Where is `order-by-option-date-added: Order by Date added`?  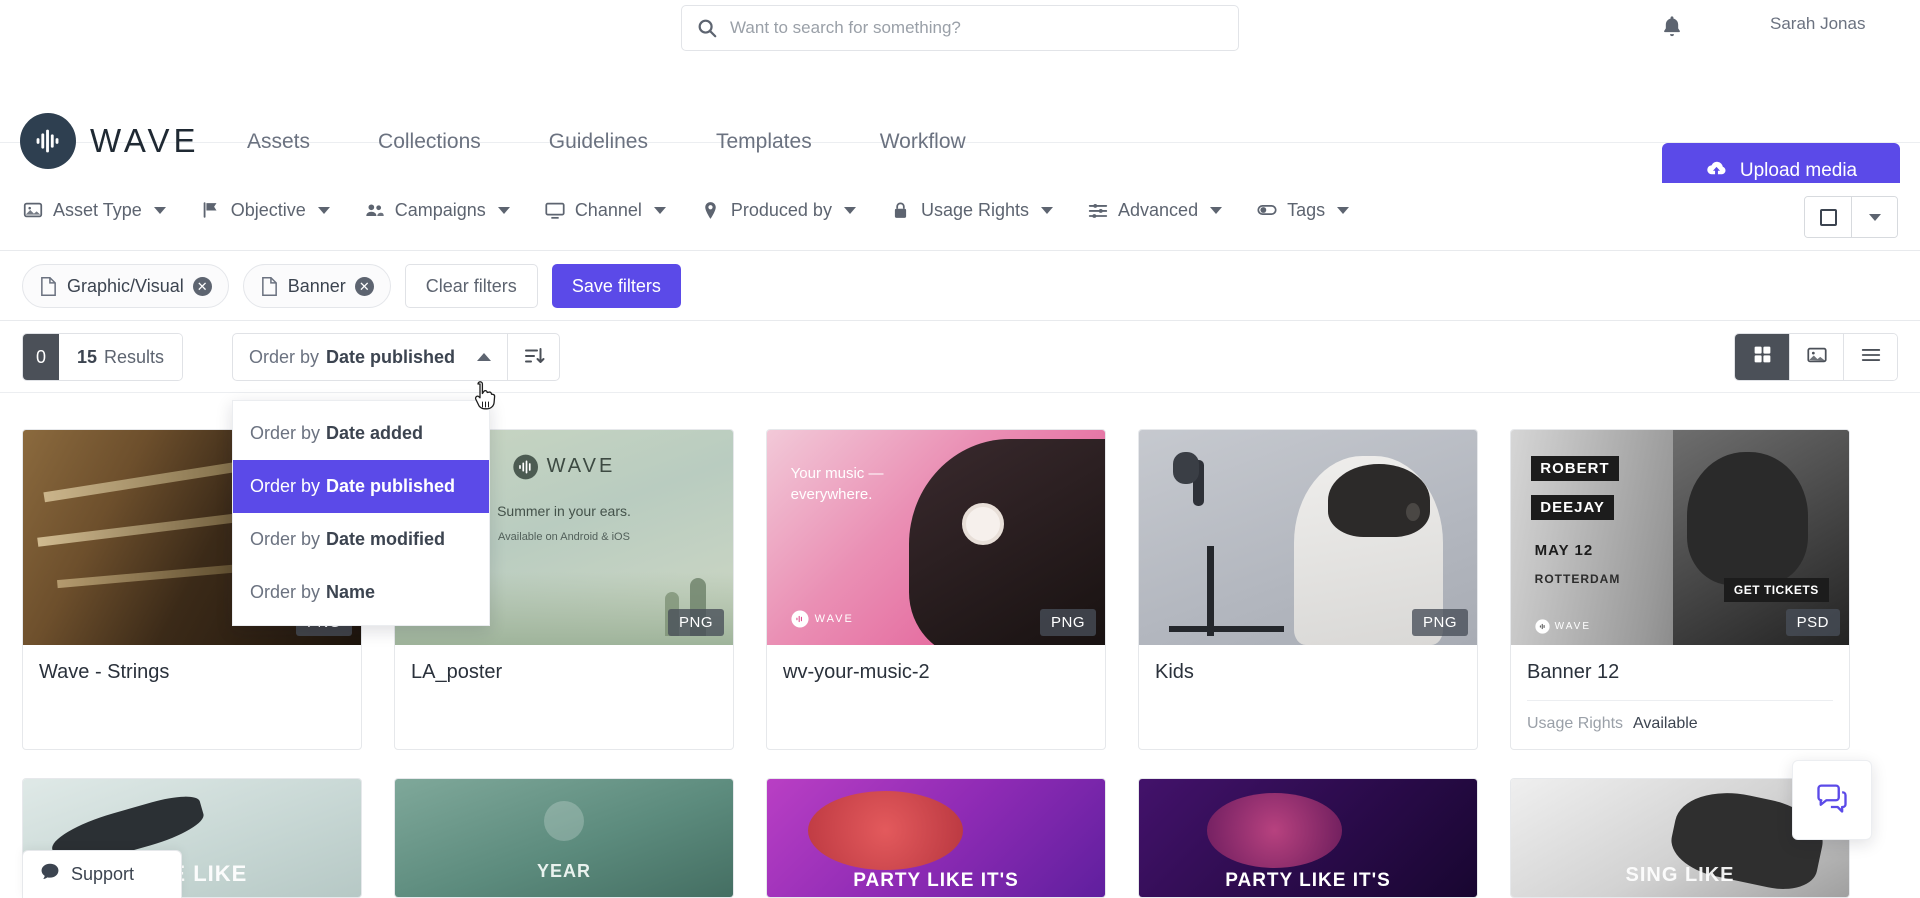 order-by-option-date-added: Order by Date added is located at coordinates (361, 433).